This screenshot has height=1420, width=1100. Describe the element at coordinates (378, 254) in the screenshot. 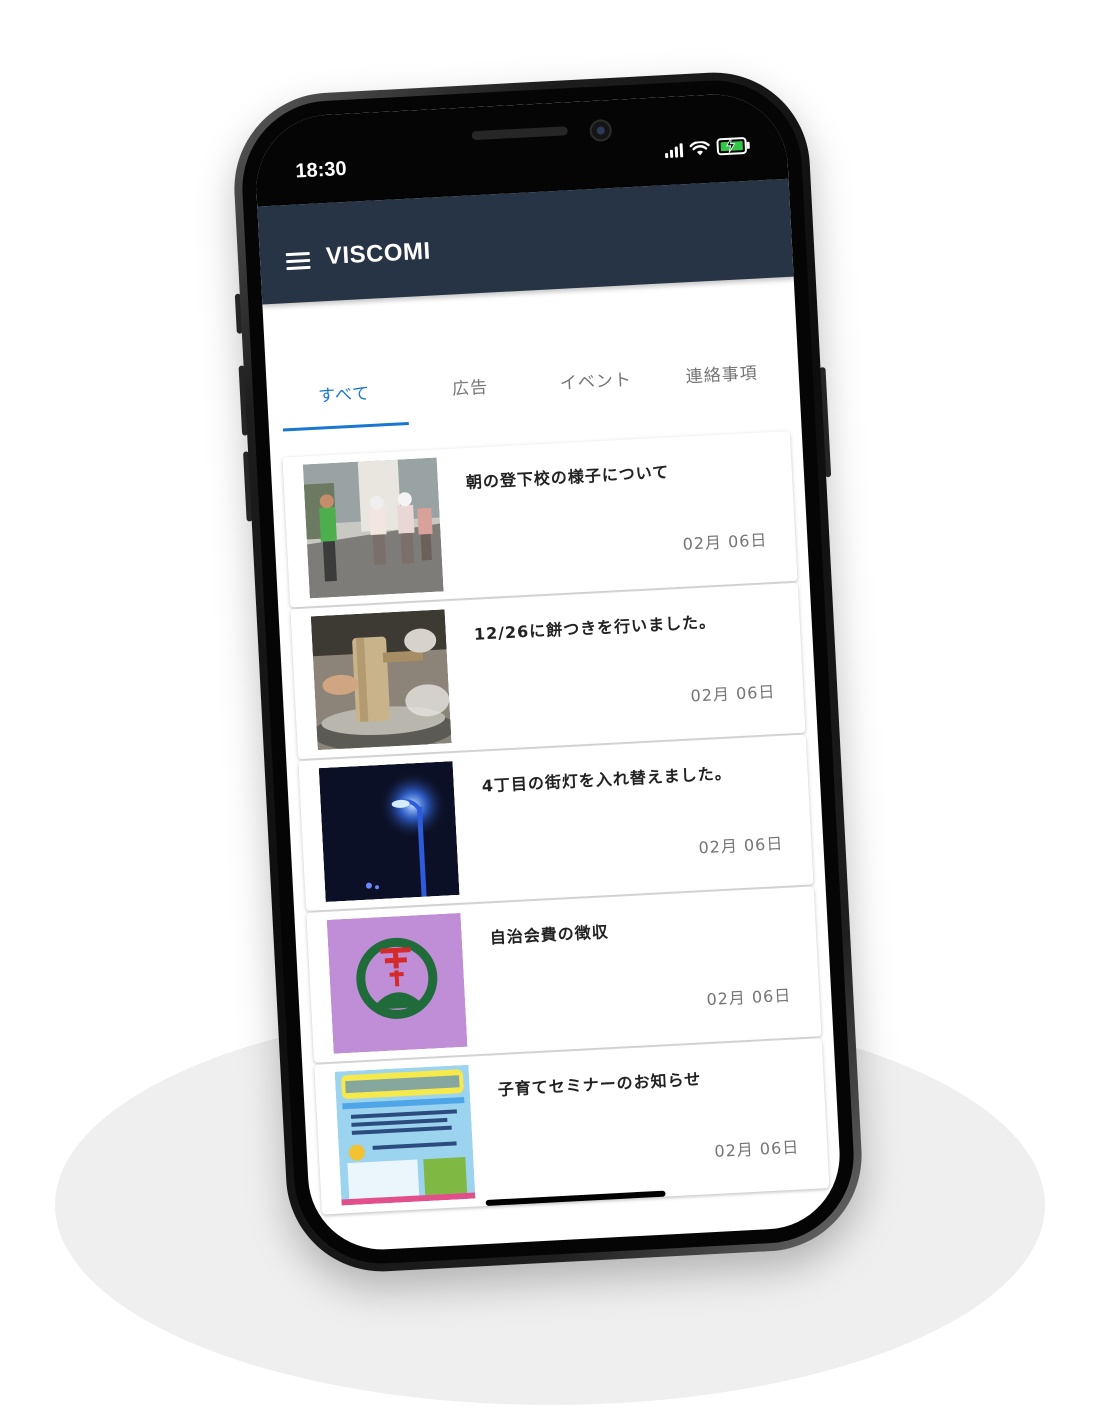

I see `app-title: VISCOMI` at that location.